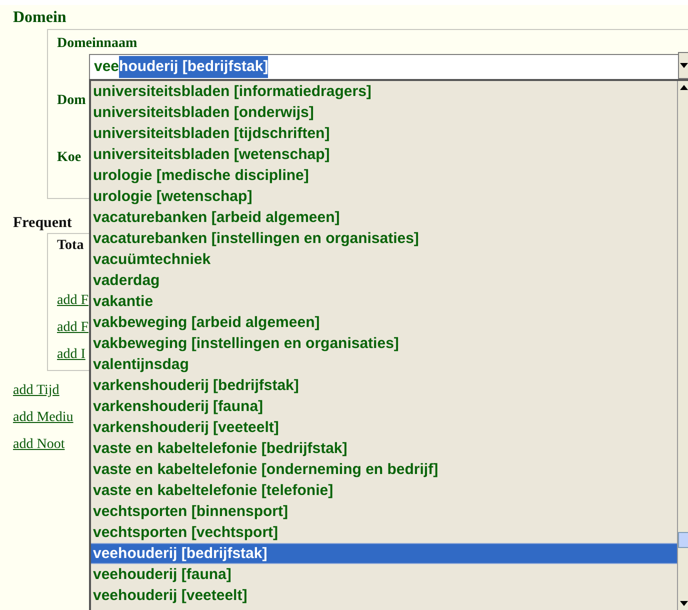 This screenshot has width=688, height=610. Describe the element at coordinates (384, 448) in the screenshot. I see `dropdown-item: vaste en kabeltelefonie [bedrijfstak]` at that location.